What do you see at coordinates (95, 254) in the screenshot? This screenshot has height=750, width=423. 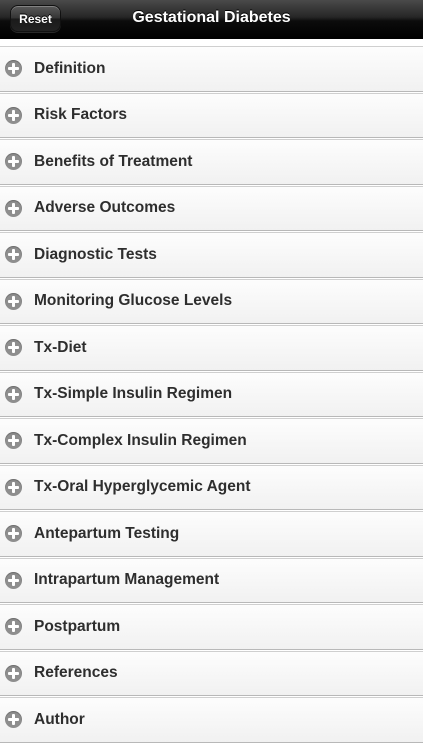 I see `section-label: Diagnostic Tests` at bounding box center [95, 254].